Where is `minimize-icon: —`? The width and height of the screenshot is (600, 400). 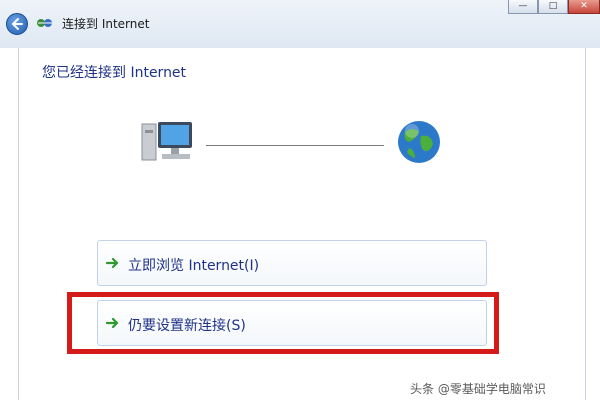 minimize-icon: — is located at coordinates (523, 6).